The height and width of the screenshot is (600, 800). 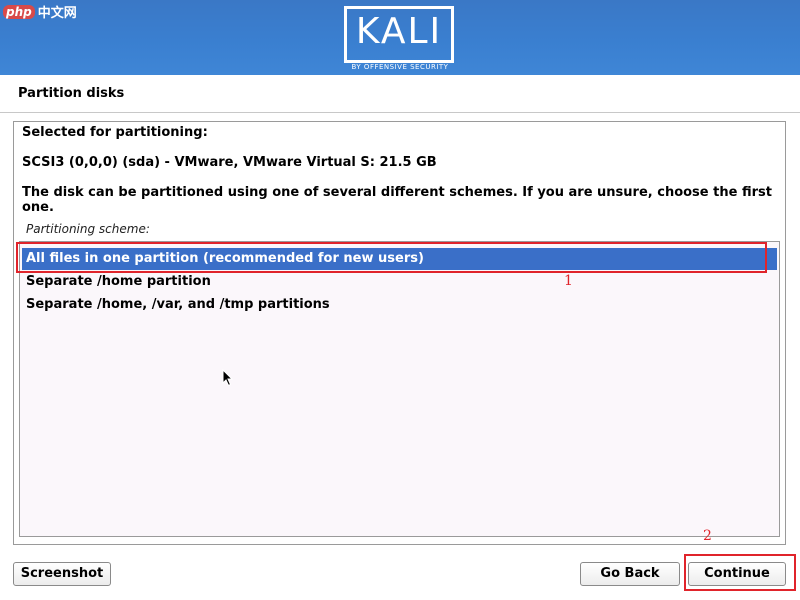 I want to click on info-text-line-2: one., so click(x=38, y=207).